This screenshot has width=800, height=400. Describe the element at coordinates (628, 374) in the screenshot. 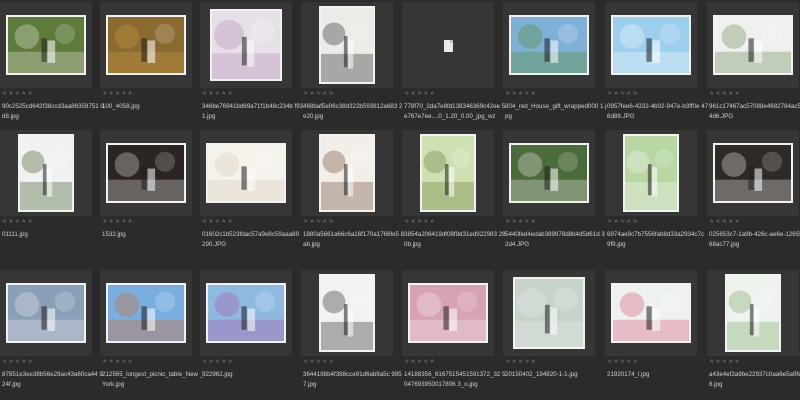

I see `filename-label: 21920174_l.jpg` at that location.